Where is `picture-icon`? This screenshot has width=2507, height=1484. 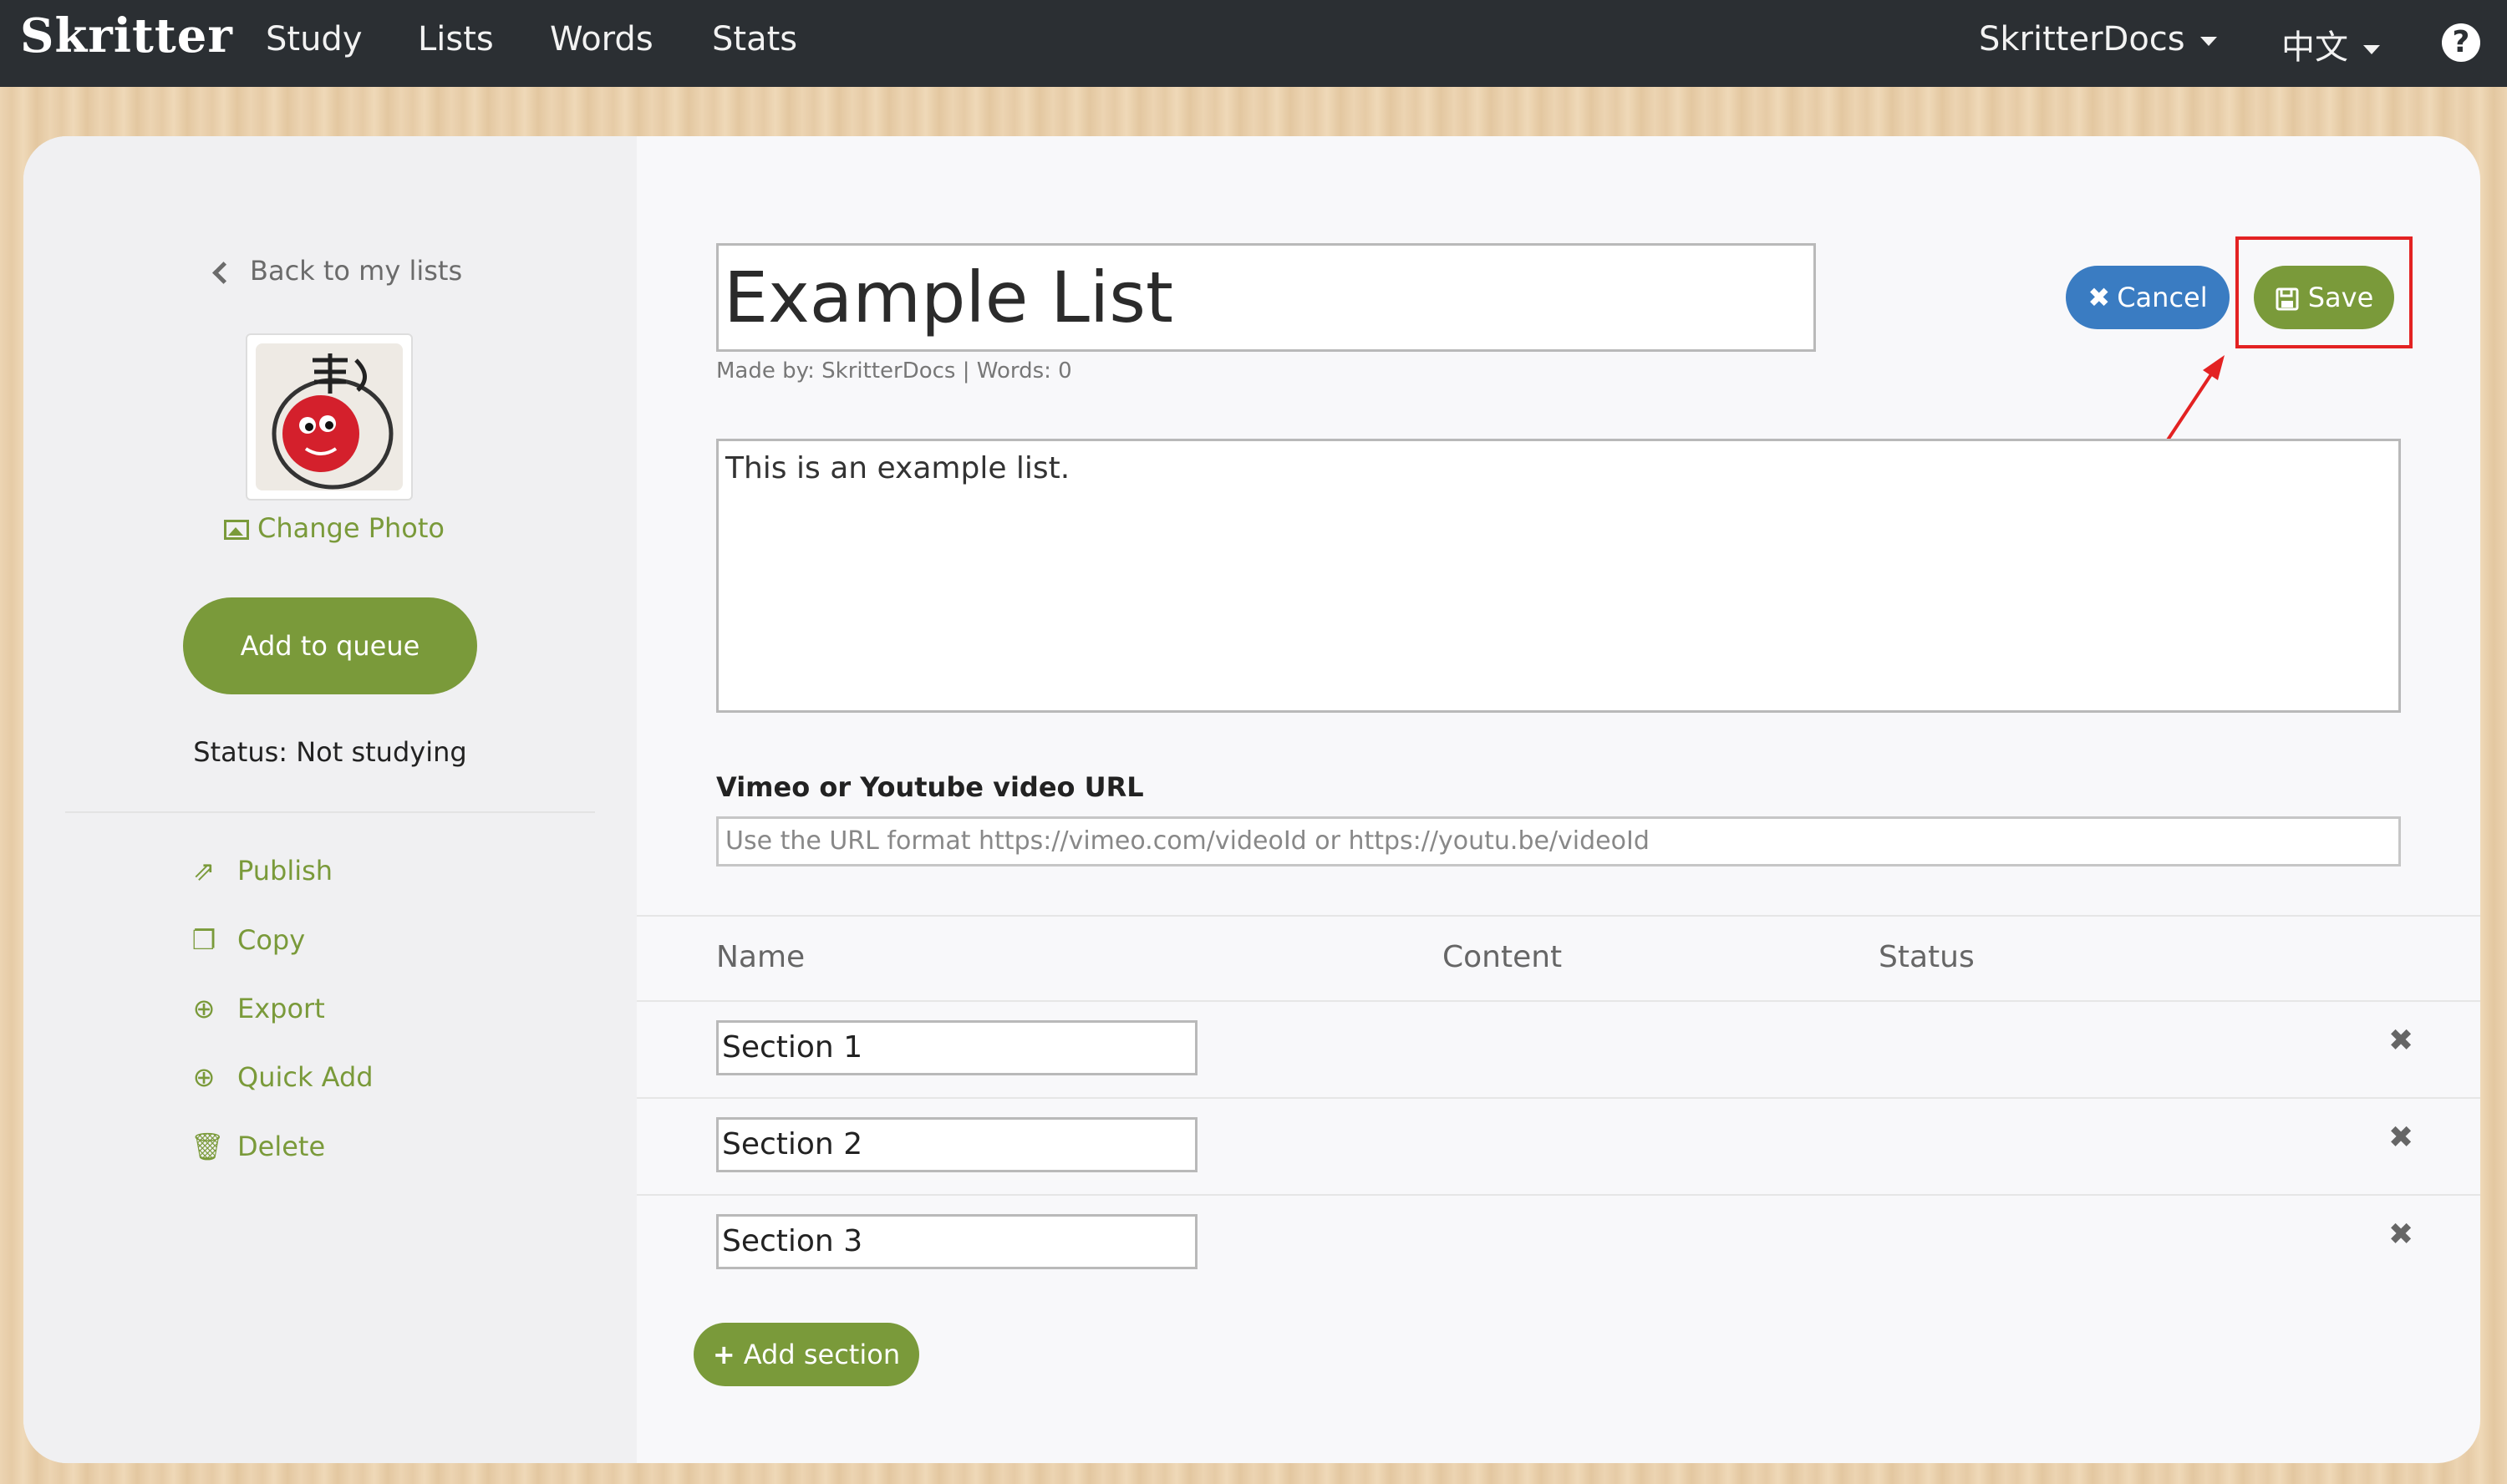
picture-icon is located at coordinates (237, 530).